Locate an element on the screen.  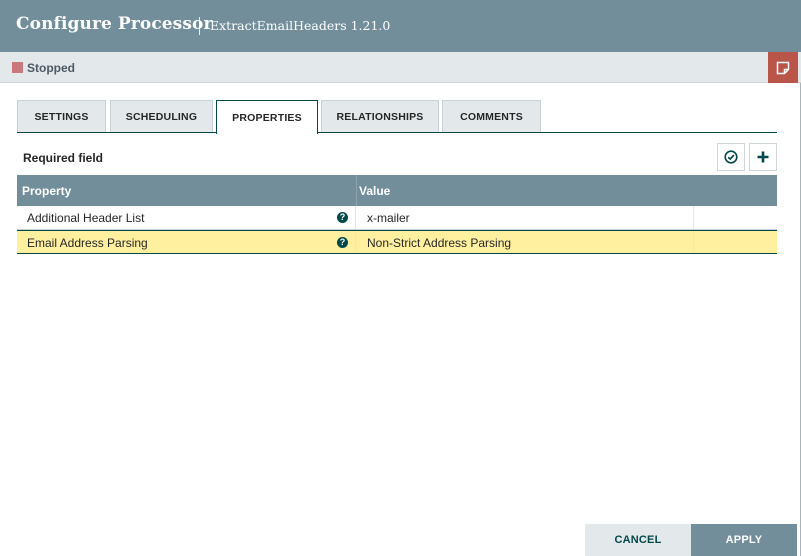
tab-properties: PROPERTIES is located at coordinates (267, 117).